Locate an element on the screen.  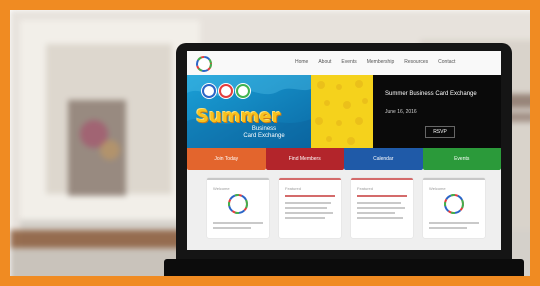
tab-label: Join Today is located at coordinates (226, 159).